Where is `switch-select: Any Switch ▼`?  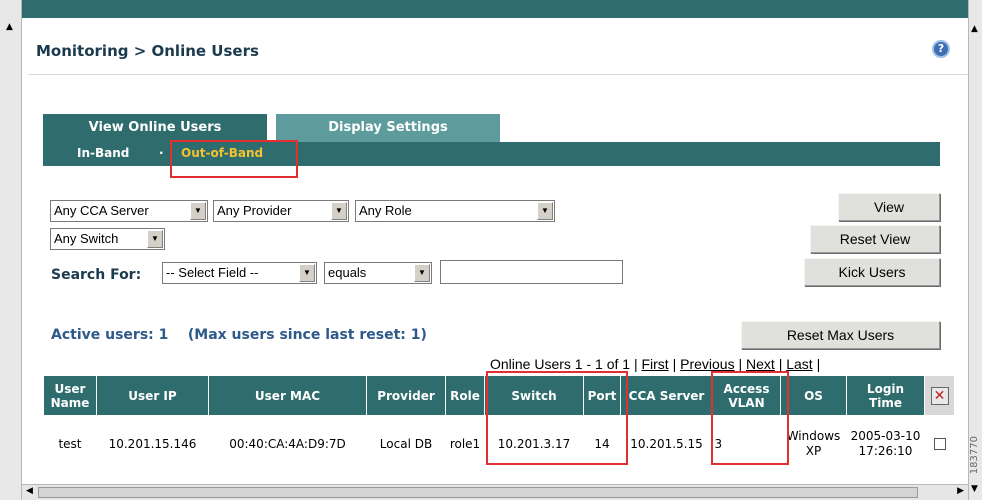
switch-select: Any Switch ▼ is located at coordinates (107, 239).